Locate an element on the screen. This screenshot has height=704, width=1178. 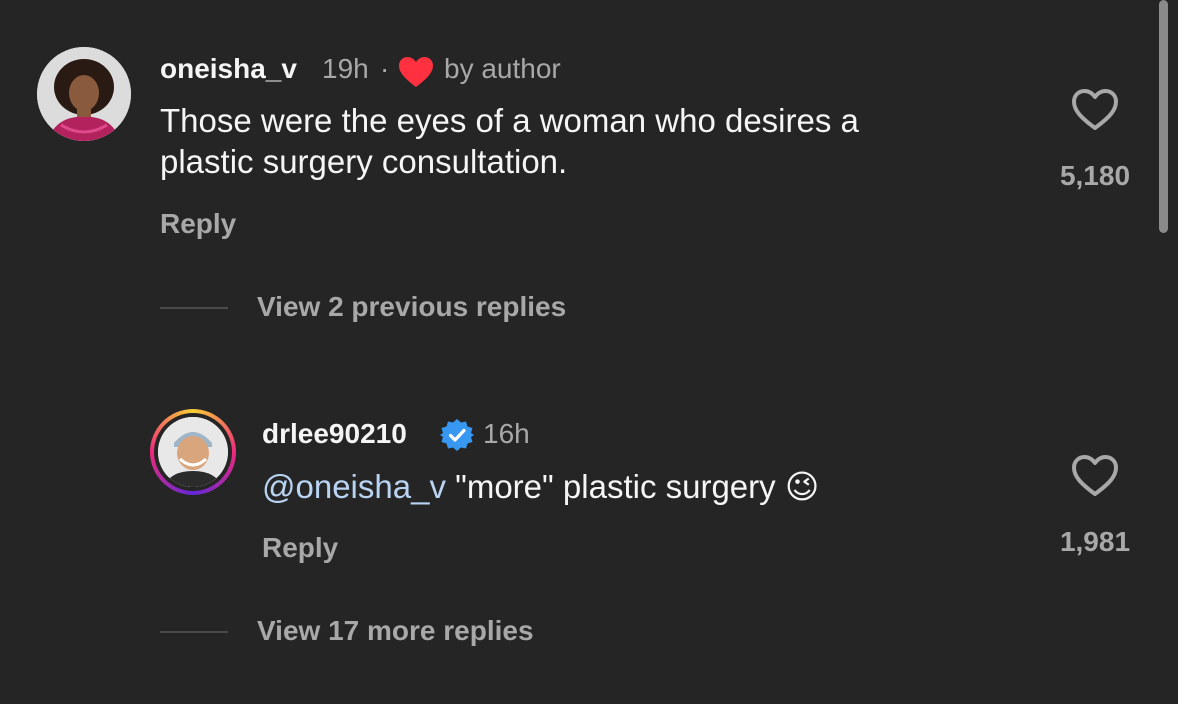
verified-badge-icon is located at coordinates (457, 435).